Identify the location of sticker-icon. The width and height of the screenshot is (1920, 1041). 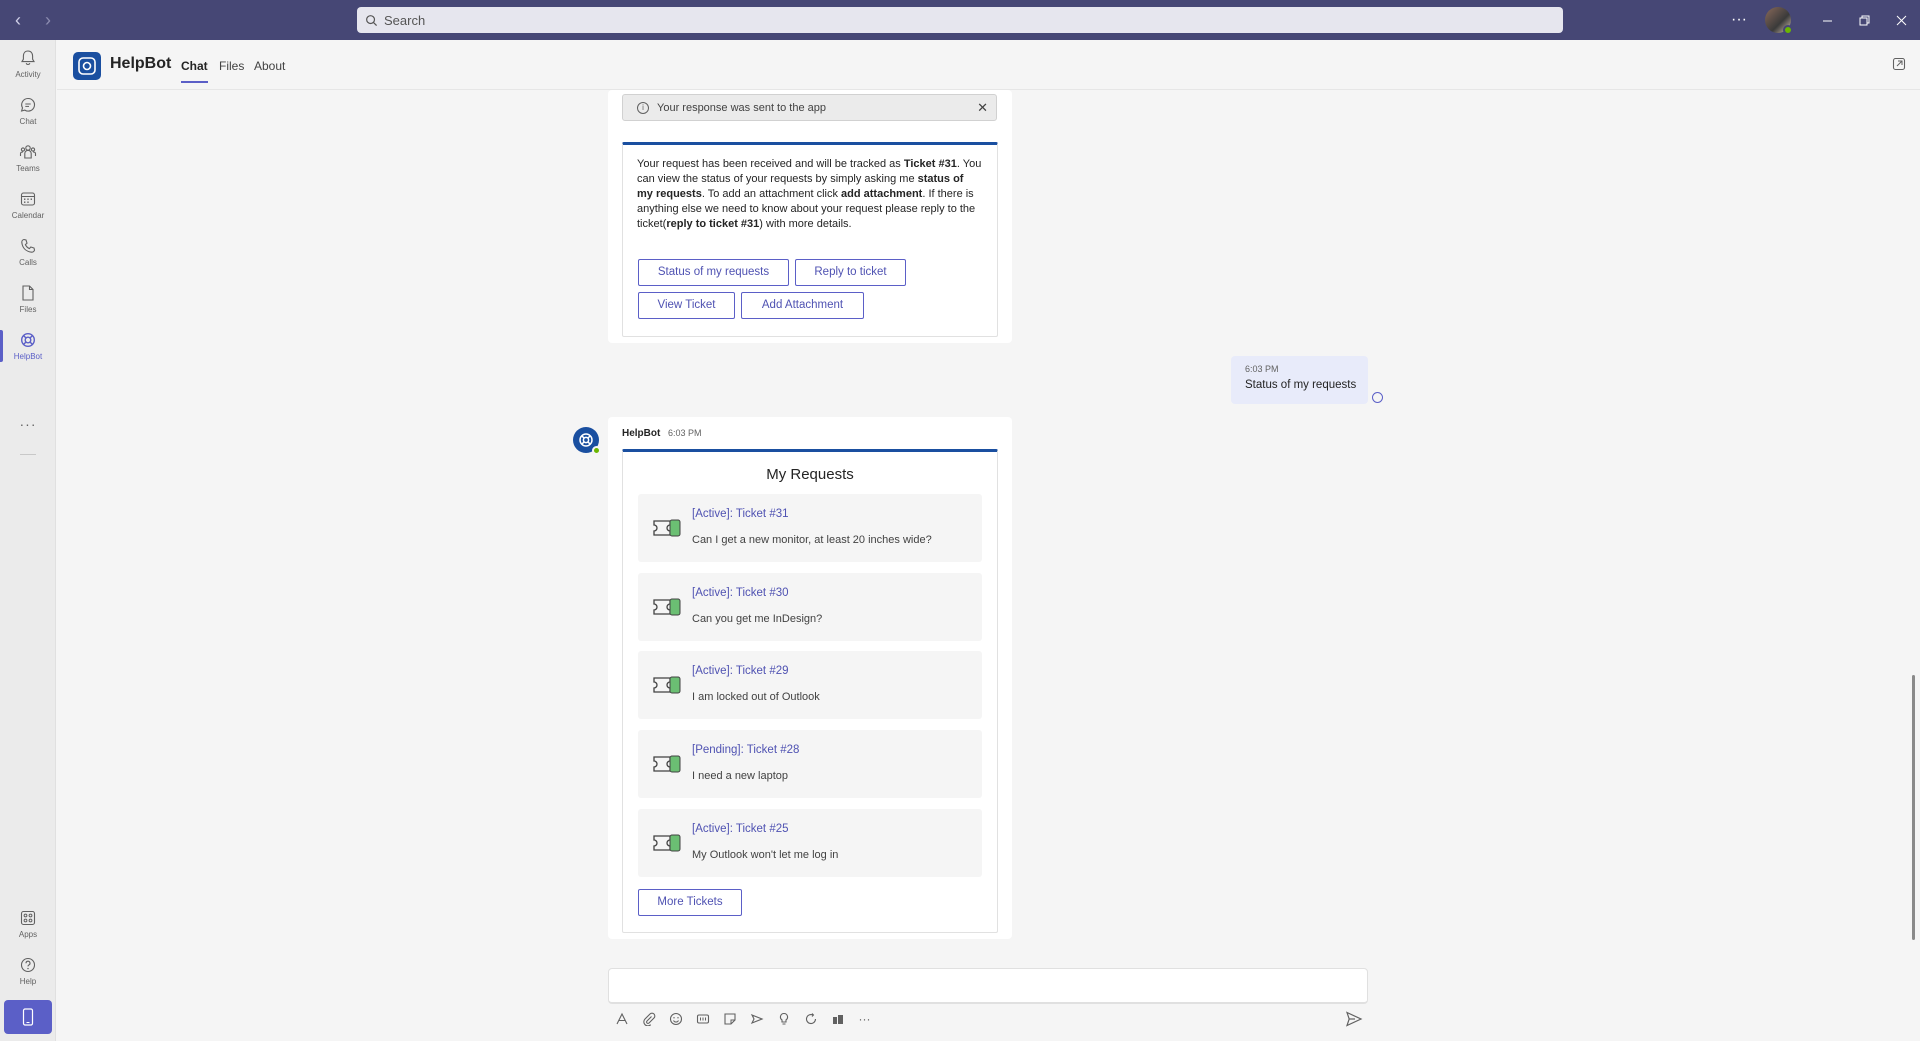
(729, 1019).